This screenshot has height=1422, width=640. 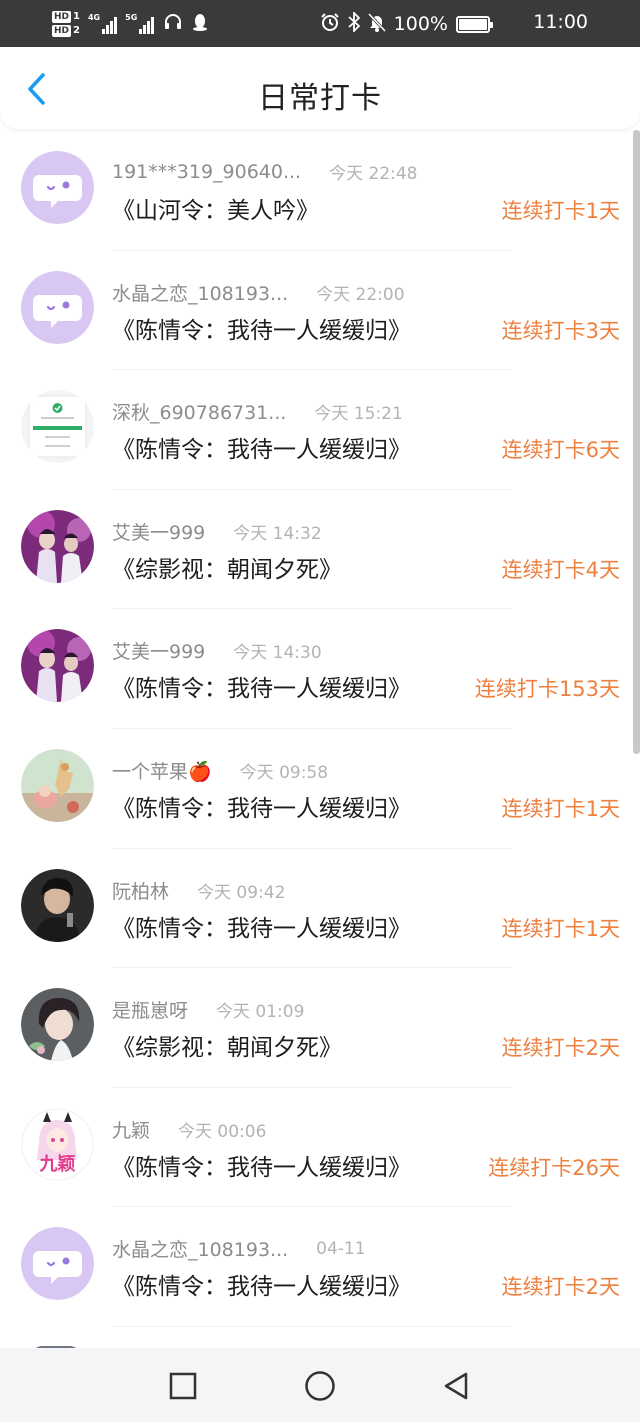 I want to click on triangle-back-icon, so click(x=456, y=1386).